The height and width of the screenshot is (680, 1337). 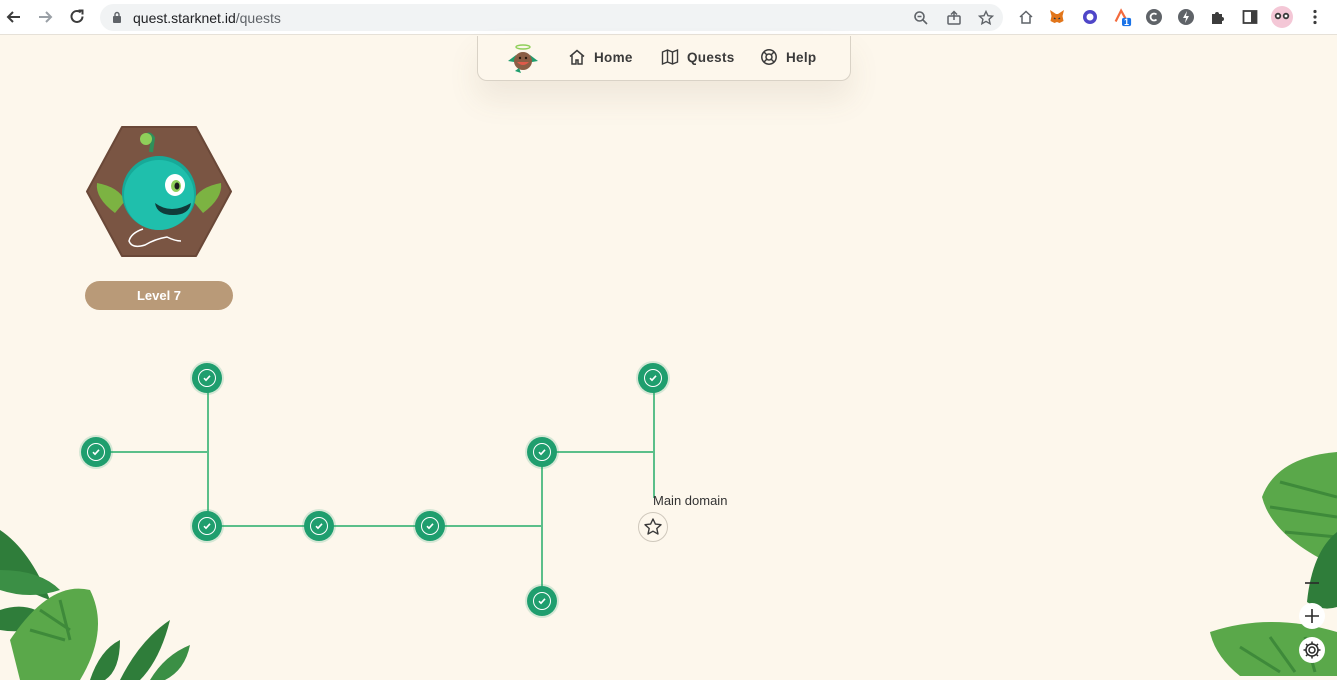 I want to click on zoom-in-icon, so click(x=1312, y=616).